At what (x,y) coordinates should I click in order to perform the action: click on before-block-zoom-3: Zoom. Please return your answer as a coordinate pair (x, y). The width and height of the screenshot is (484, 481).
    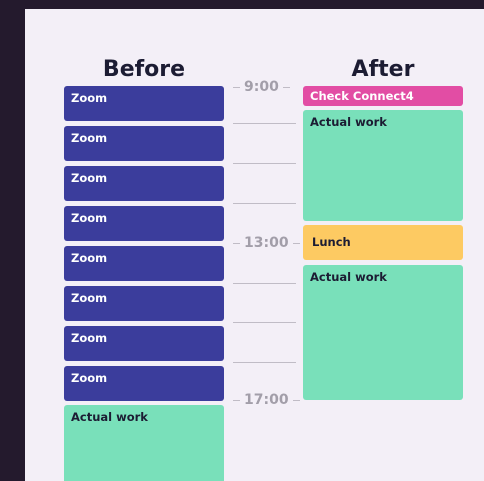
    Looking at the image, I should click on (144, 183).